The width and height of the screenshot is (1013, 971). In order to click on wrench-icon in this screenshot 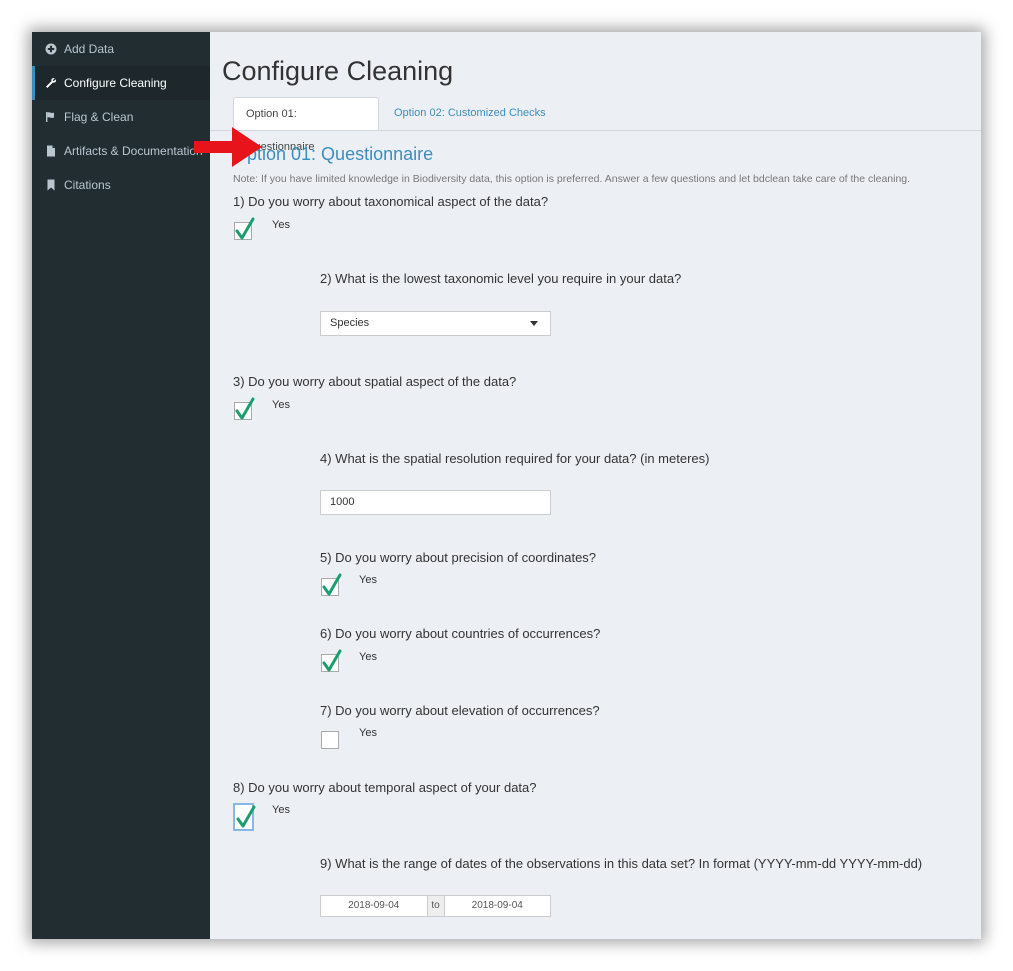, I will do `click(51, 83)`.